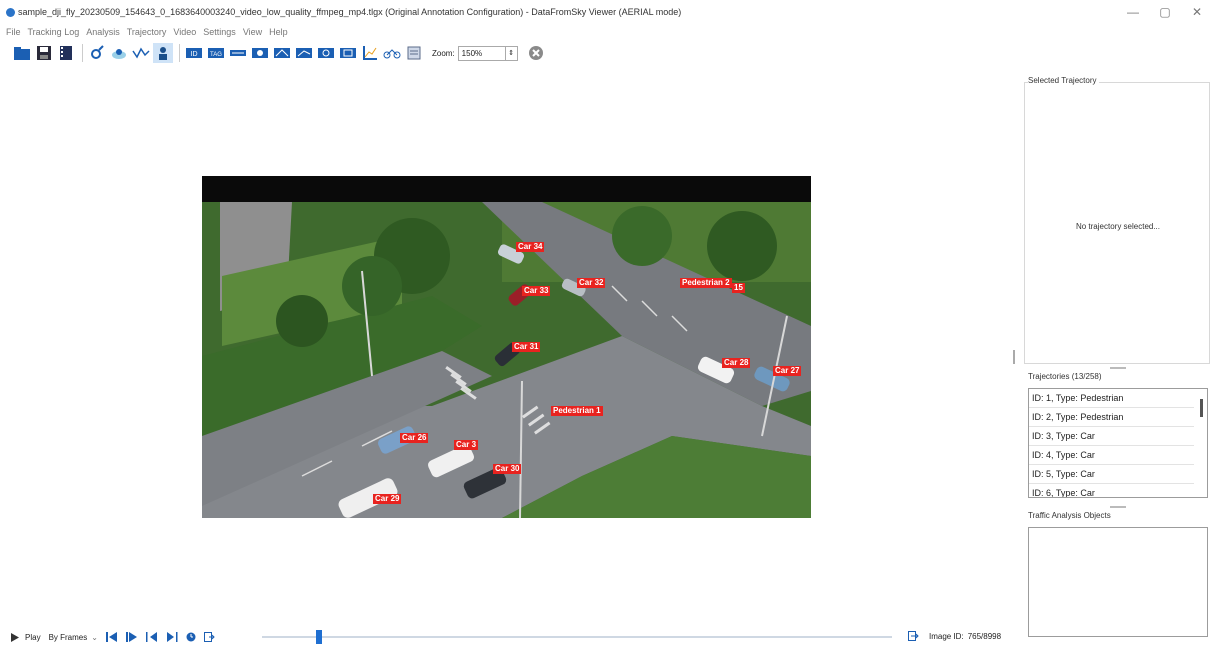 The image size is (1215, 646). I want to click on step-back-button, so click(111, 637).